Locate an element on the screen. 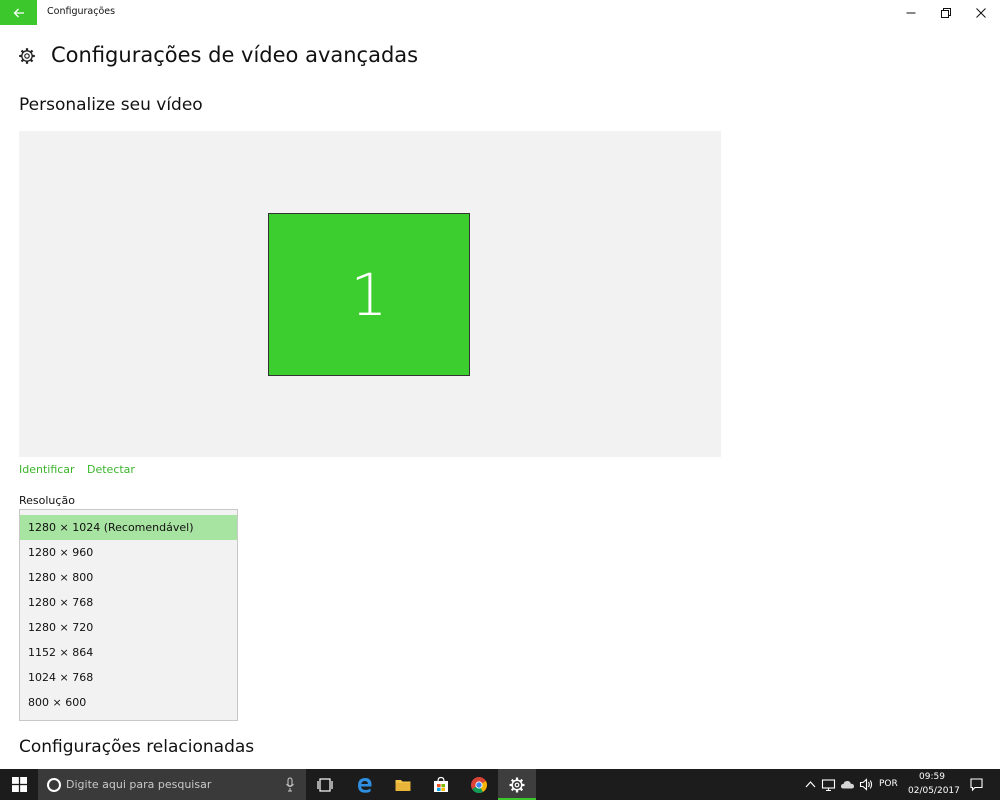 The image size is (1000, 800). clock-date: 02/05/2017 is located at coordinates (934, 791).